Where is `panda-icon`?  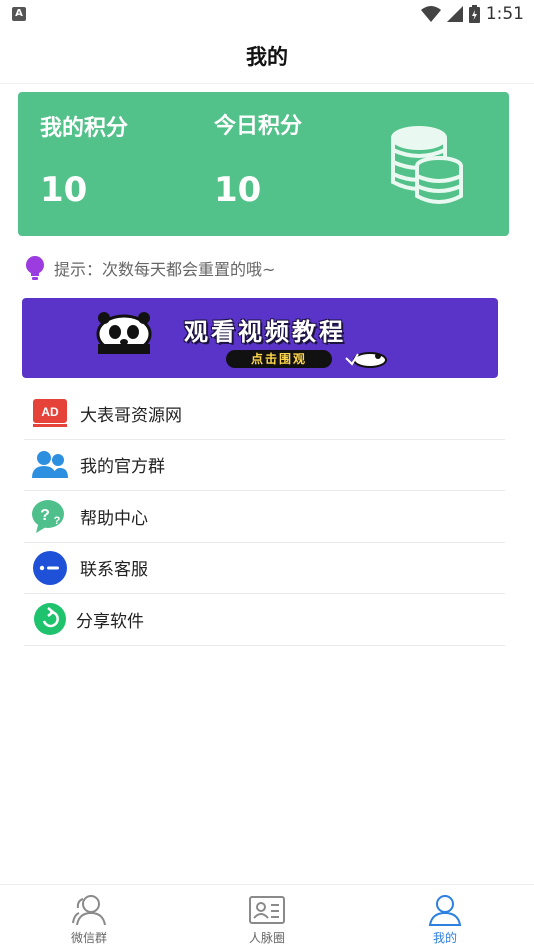 panda-icon is located at coordinates (124, 333).